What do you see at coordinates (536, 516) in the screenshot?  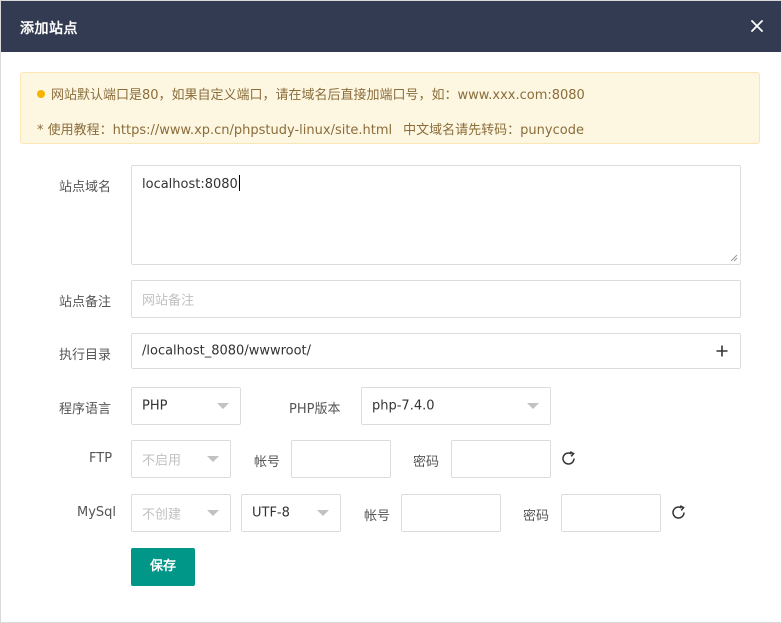 I see `mysql-password-label: 密码` at bounding box center [536, 516].